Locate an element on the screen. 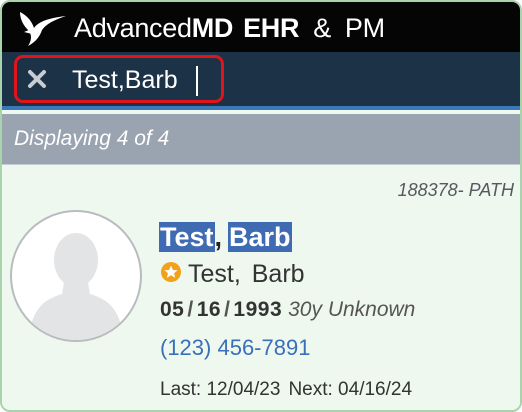 This screenshot has width=522, height=412. results-count-text: Displaying 4 of 4 is located at coordinates (92, 138).